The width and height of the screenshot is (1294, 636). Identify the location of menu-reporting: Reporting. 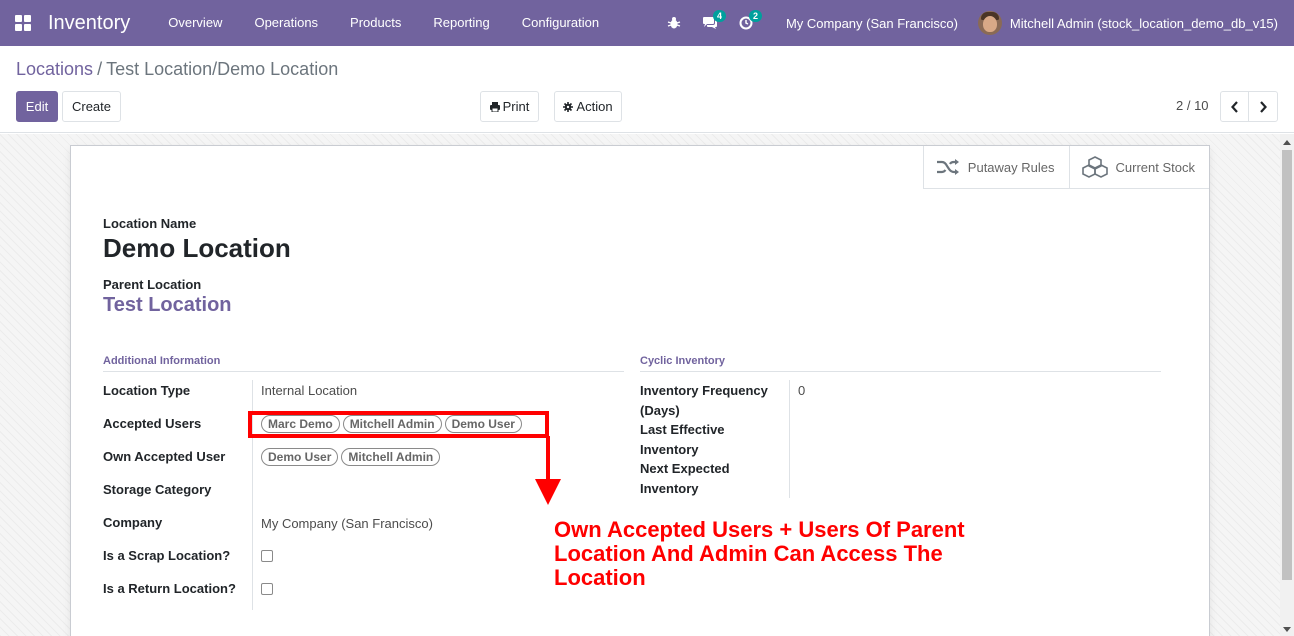
(461, 23).